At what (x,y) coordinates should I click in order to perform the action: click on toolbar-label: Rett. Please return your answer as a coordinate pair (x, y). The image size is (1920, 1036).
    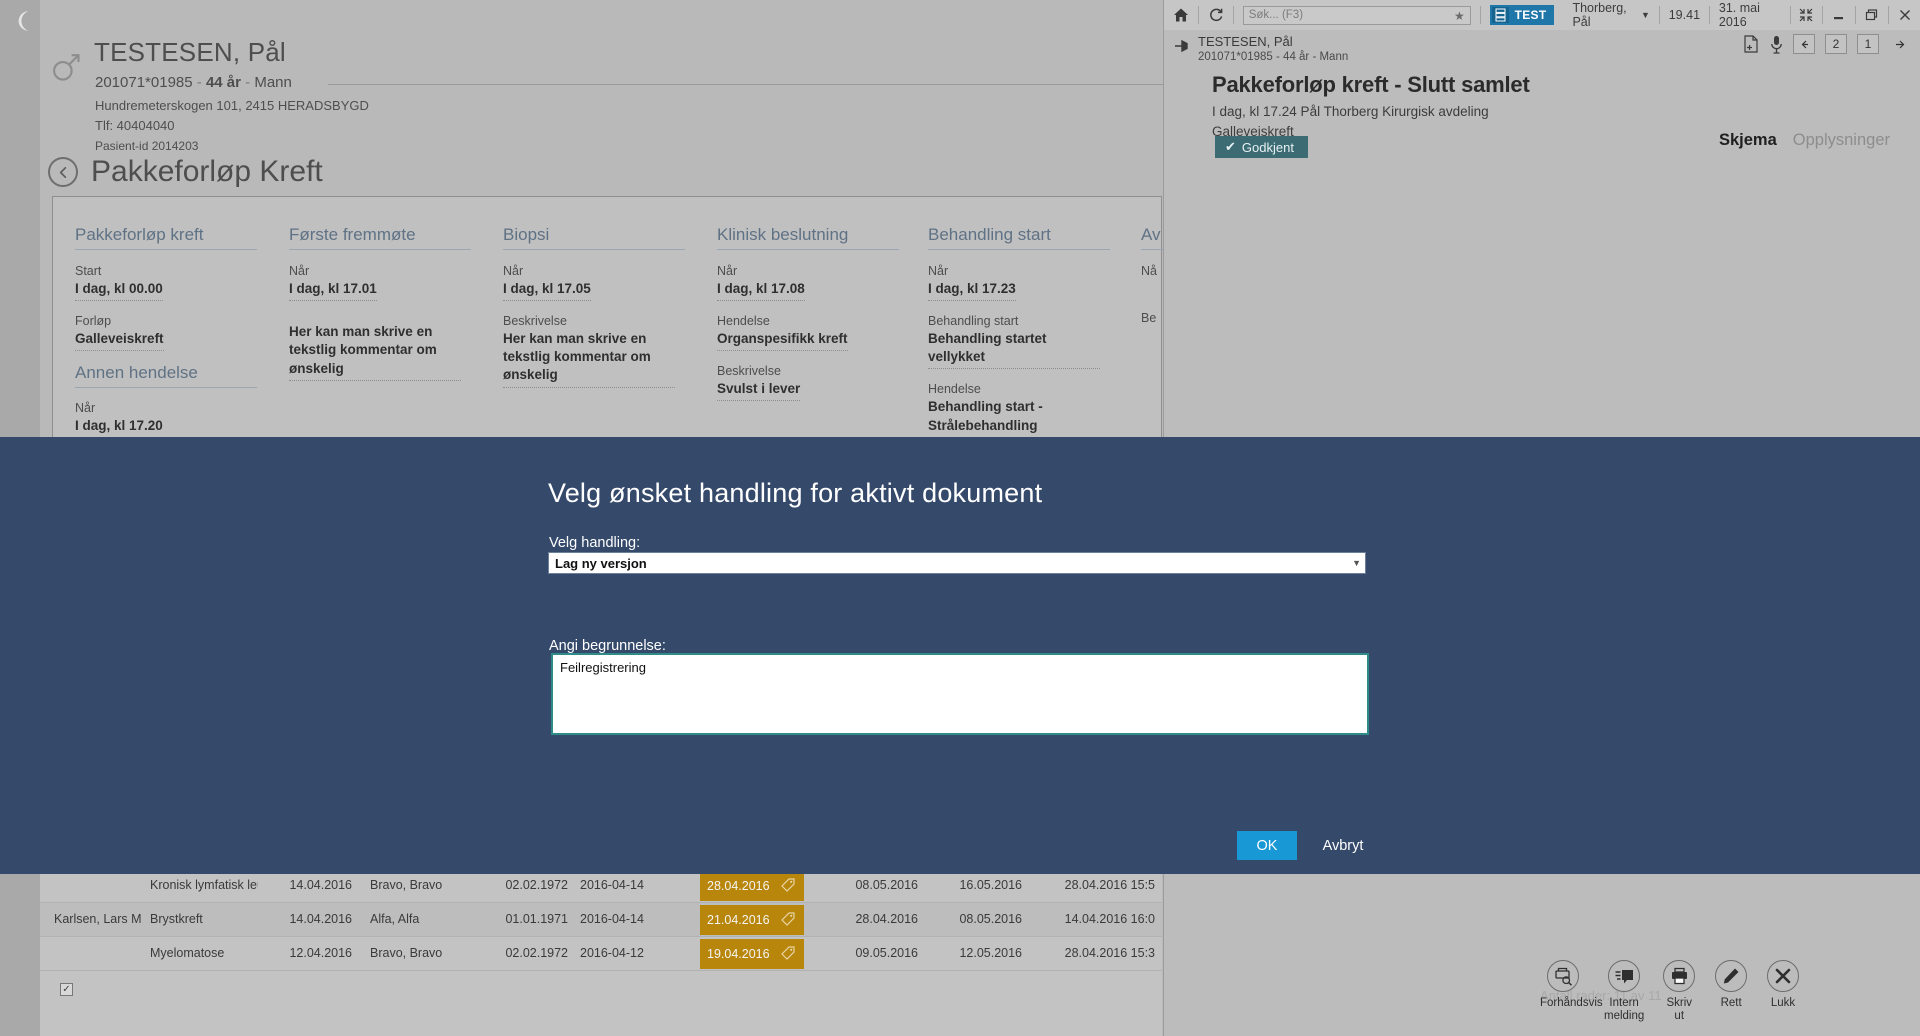
    Looking at the image, I should click on (1731, 1003).